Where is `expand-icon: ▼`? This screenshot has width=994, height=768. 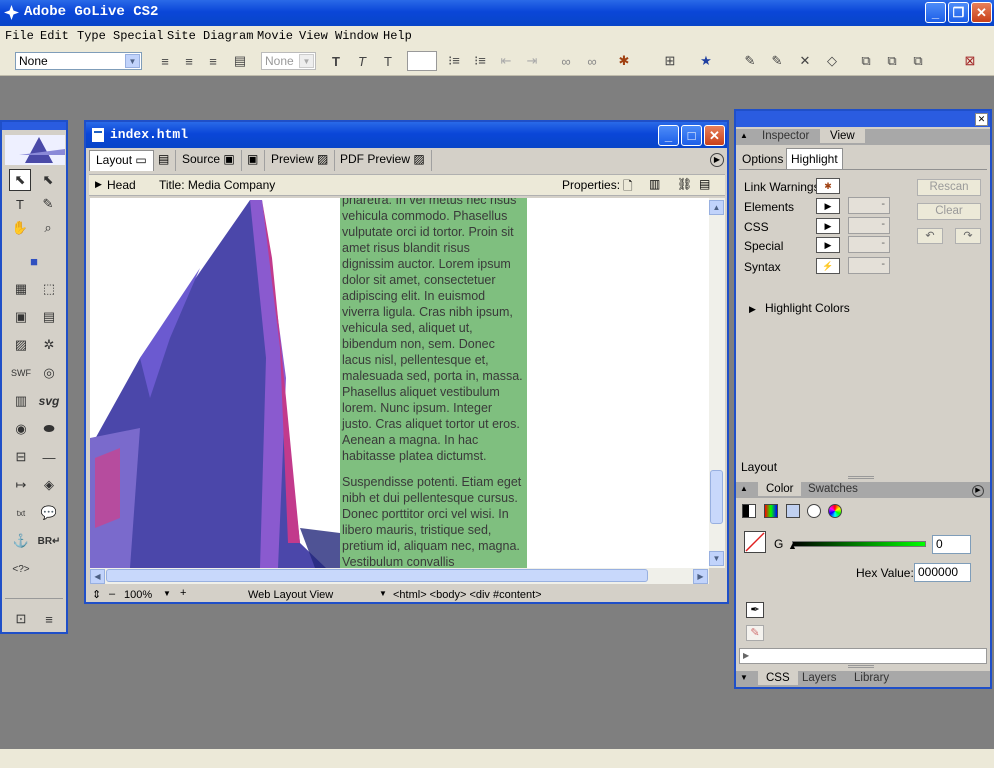 expand-icon: ▼ is located at coordinates (744, 677).